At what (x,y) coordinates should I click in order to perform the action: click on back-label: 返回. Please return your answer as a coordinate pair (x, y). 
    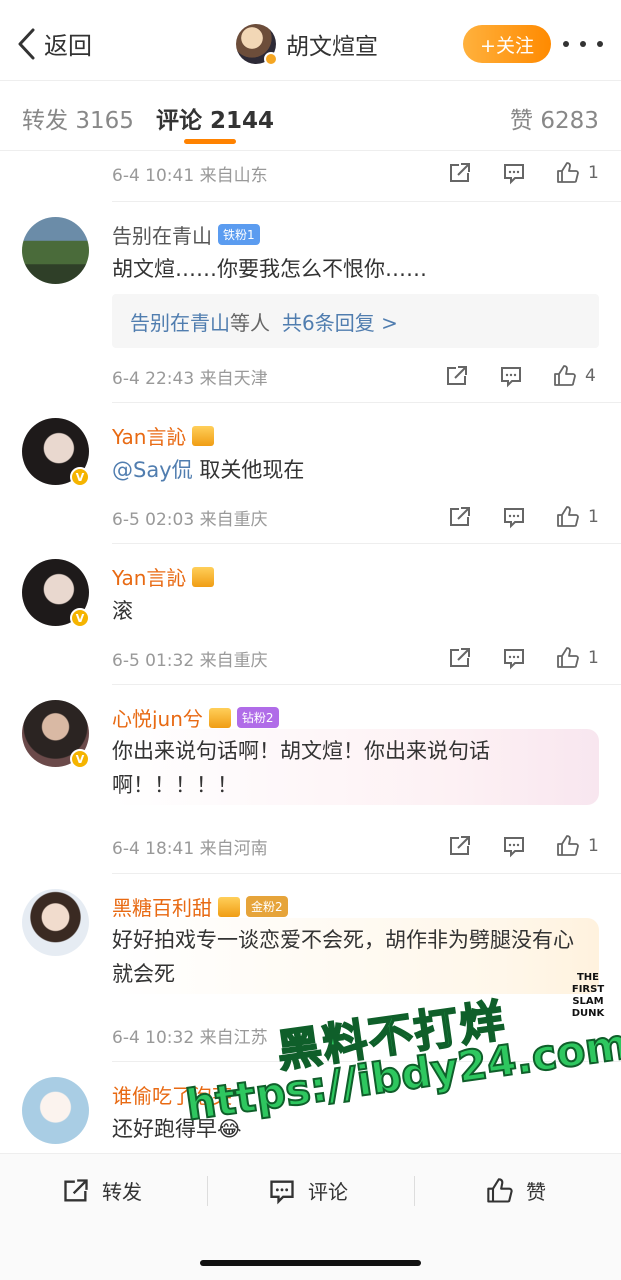
    Looking at the image, I should click on (68, 46).